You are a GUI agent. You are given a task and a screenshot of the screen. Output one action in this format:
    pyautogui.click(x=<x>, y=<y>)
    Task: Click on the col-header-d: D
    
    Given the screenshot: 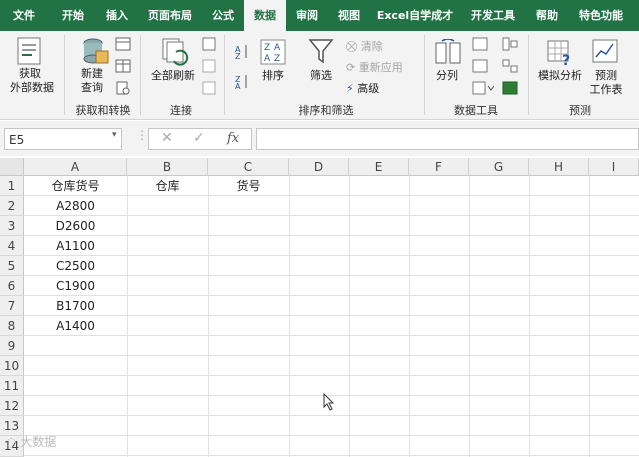 What is the action you would take?
    pyautogui.click(x=319, y=167)
    